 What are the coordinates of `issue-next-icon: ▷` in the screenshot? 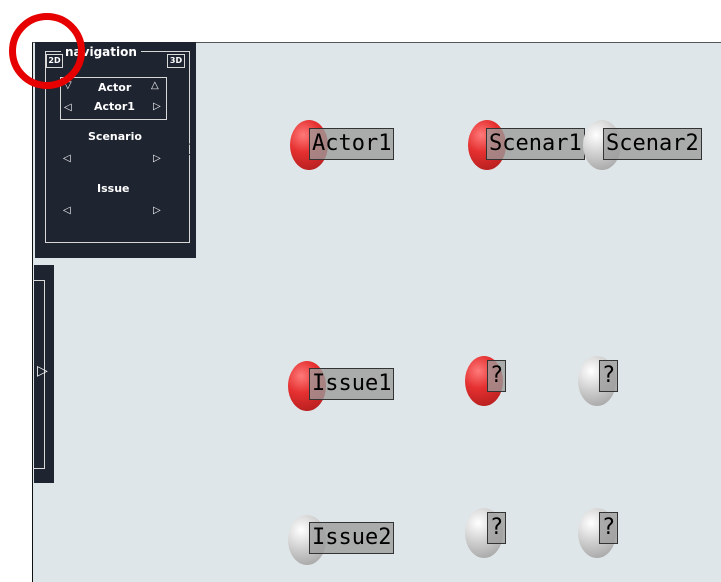 It's located at (157, 211).